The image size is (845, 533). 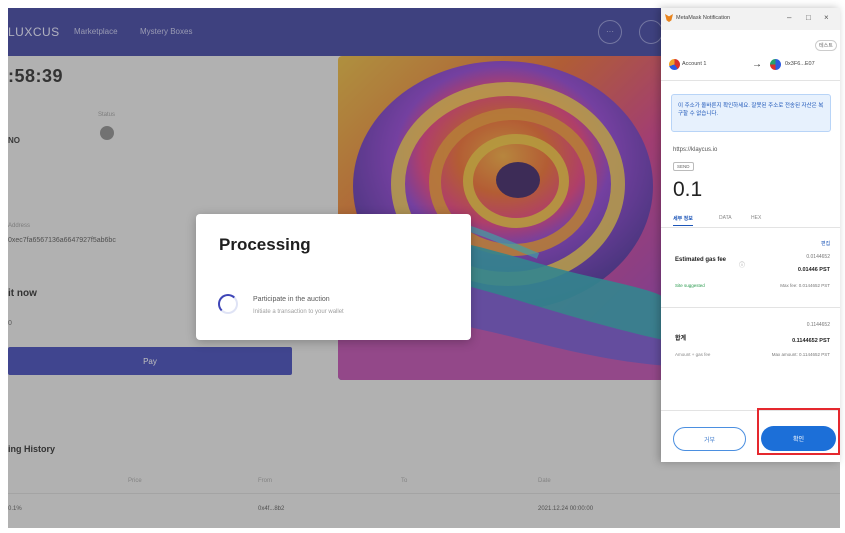 I want to click on close-icon: ×, so click(x=826, y=17).